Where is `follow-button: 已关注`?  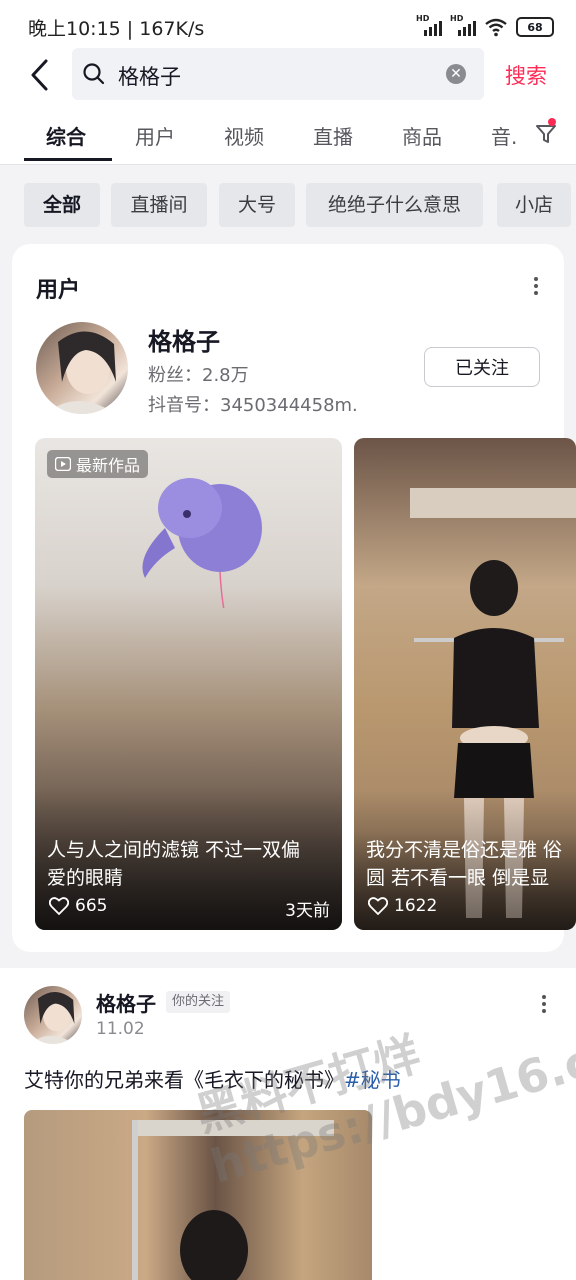
follow-button: 已关注 is located at coordinates (482, 367).